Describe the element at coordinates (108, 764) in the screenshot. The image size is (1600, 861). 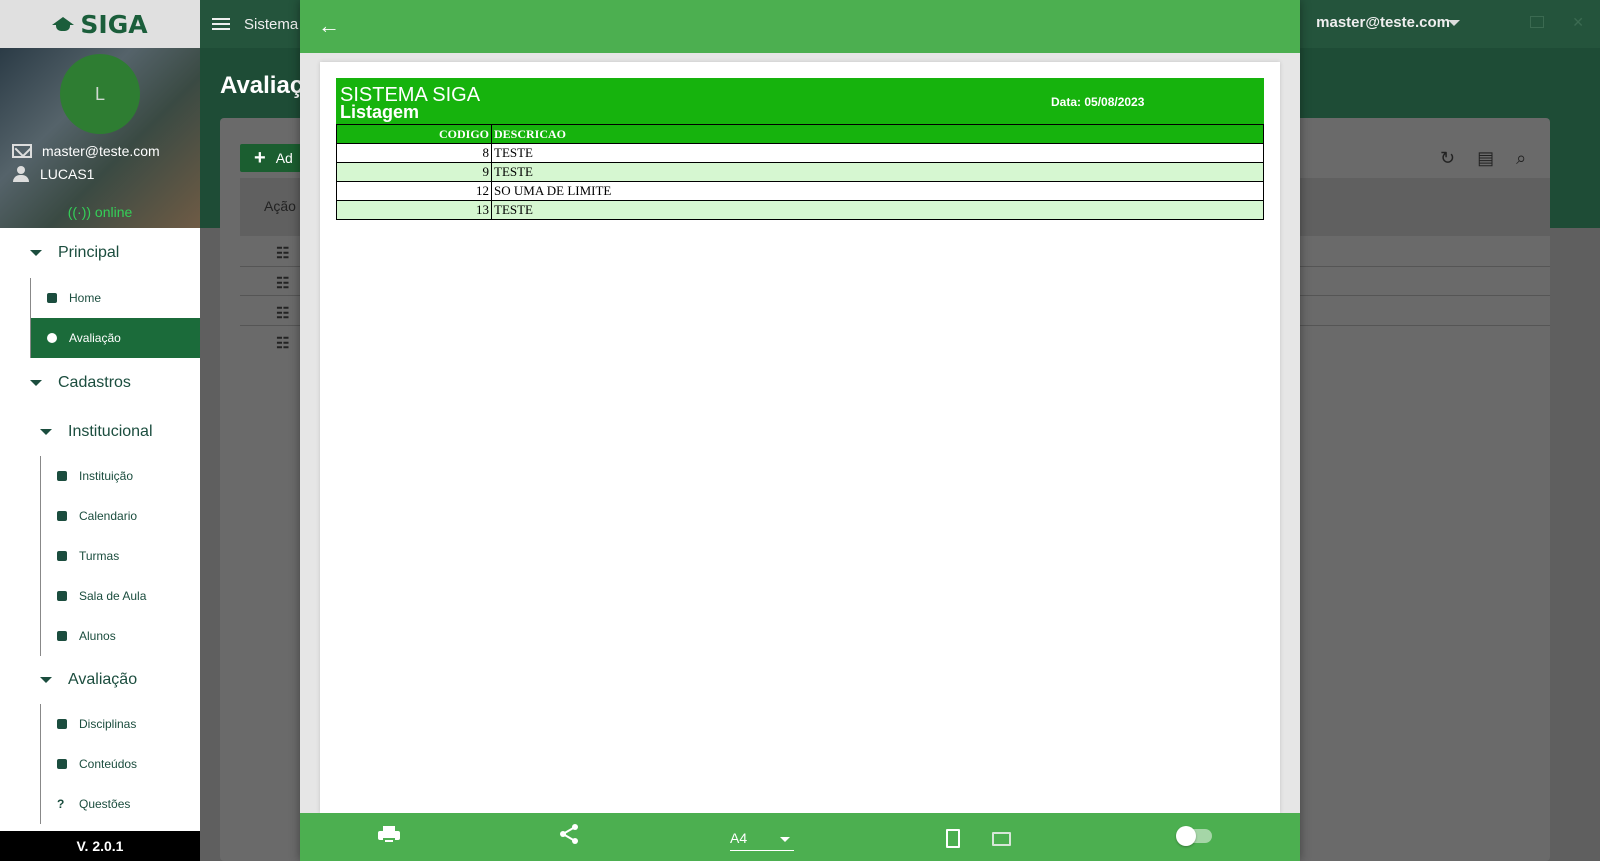
I see `sidebar-item-label: Conteúdos` at that location.